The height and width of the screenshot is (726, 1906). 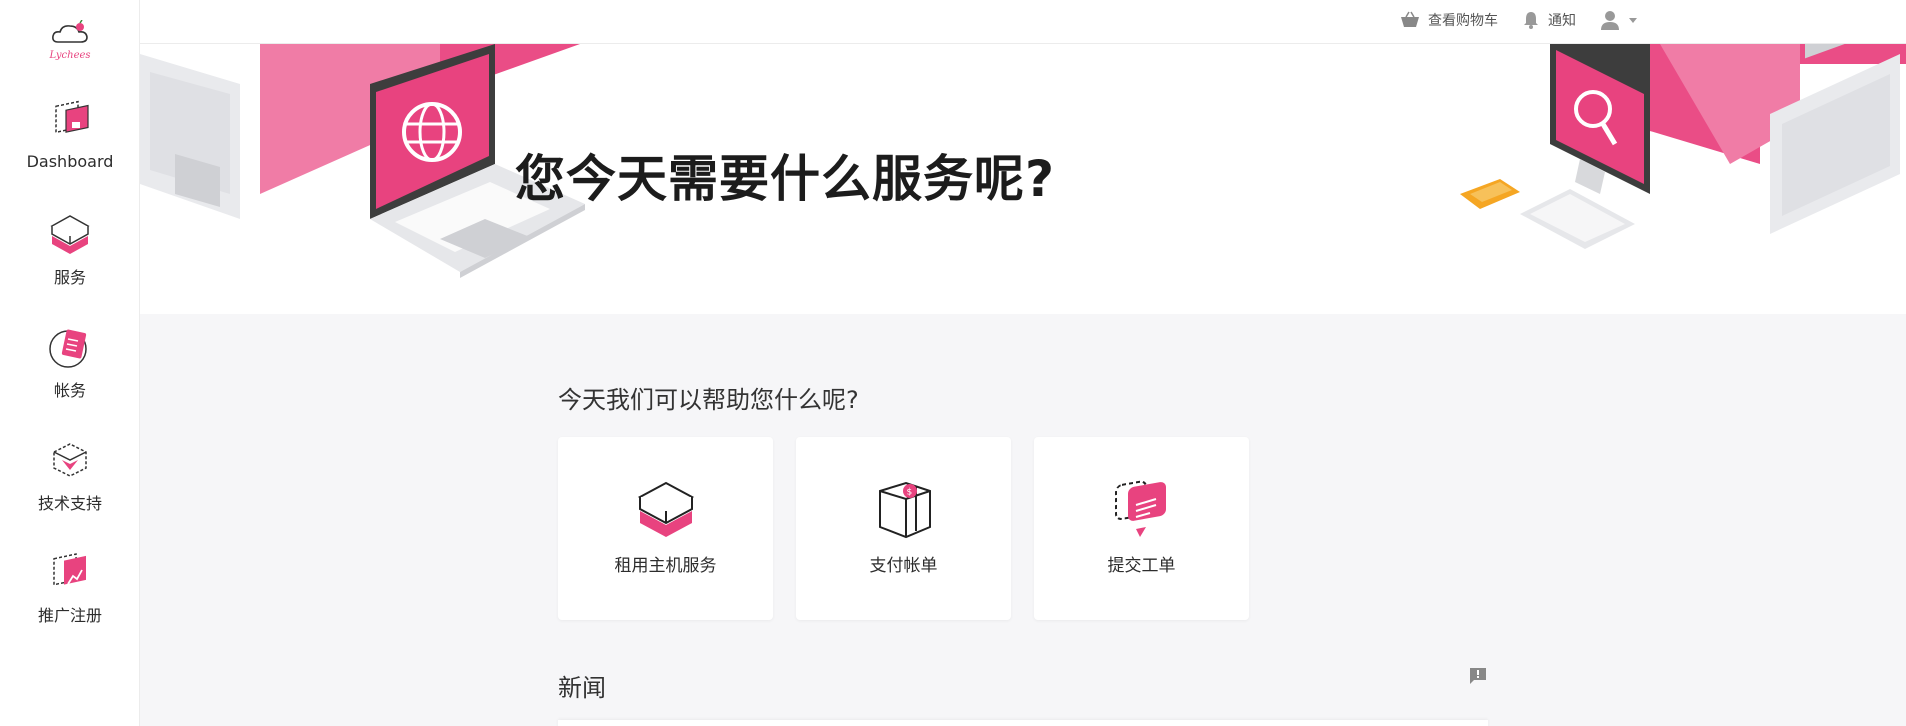 I want to click on news-heading: 新闻, so click(x=582, y=688).